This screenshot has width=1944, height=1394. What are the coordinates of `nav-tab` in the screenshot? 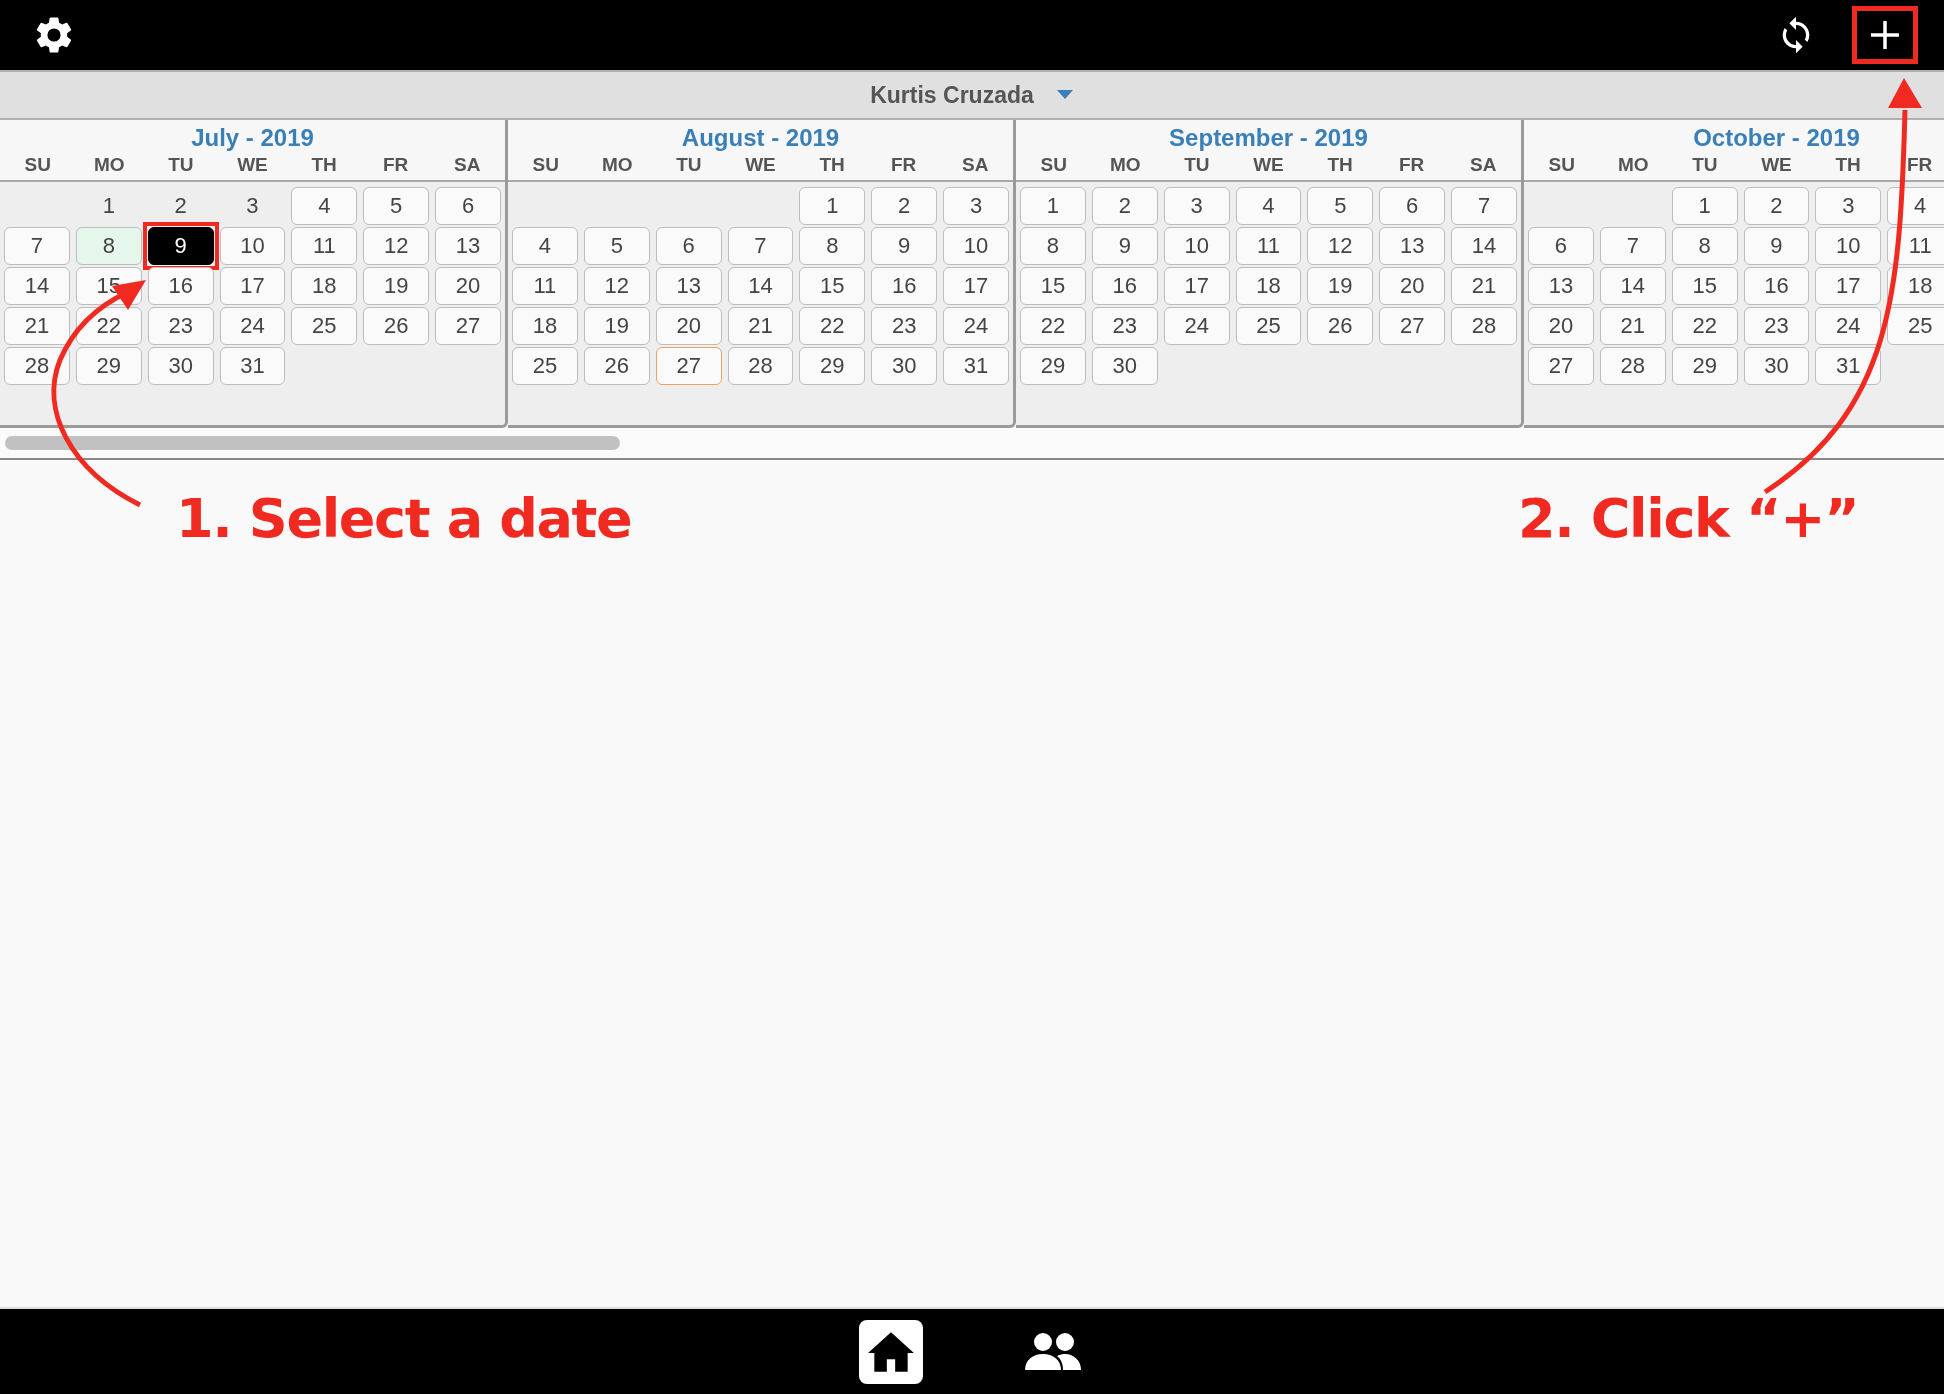 It's located at (891, 1351).